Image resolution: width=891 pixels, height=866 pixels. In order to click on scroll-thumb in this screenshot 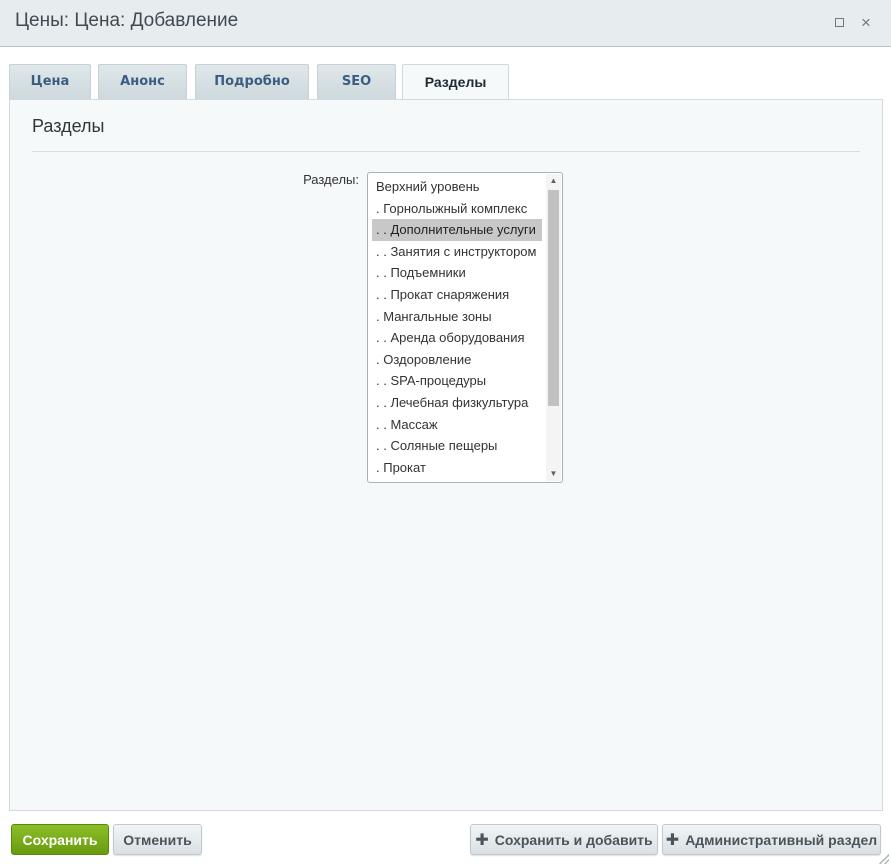, I will do `click(553, 298)`.